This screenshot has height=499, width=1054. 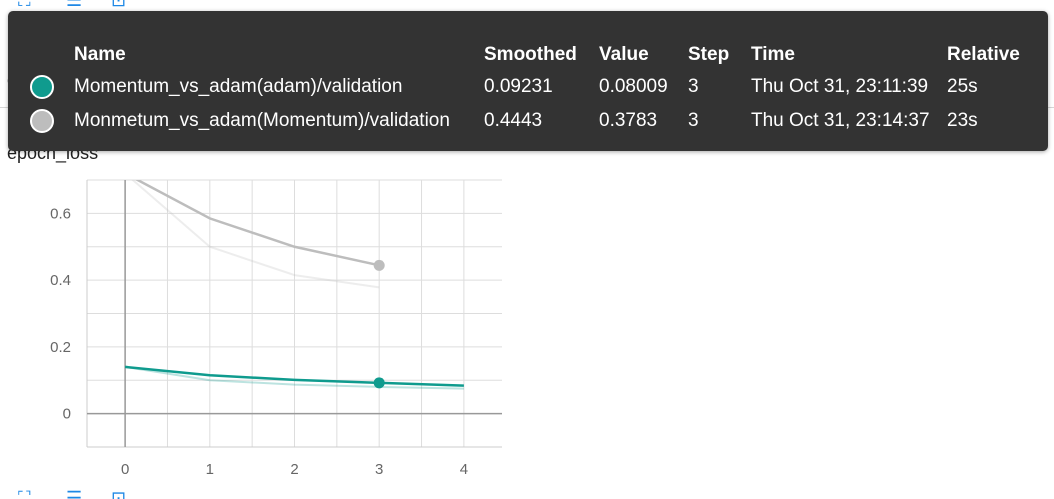 What do you see at coordinates (210, 469) in the screenshot?
I see `x-tick-label: 1` at bounding box center [210, 469].